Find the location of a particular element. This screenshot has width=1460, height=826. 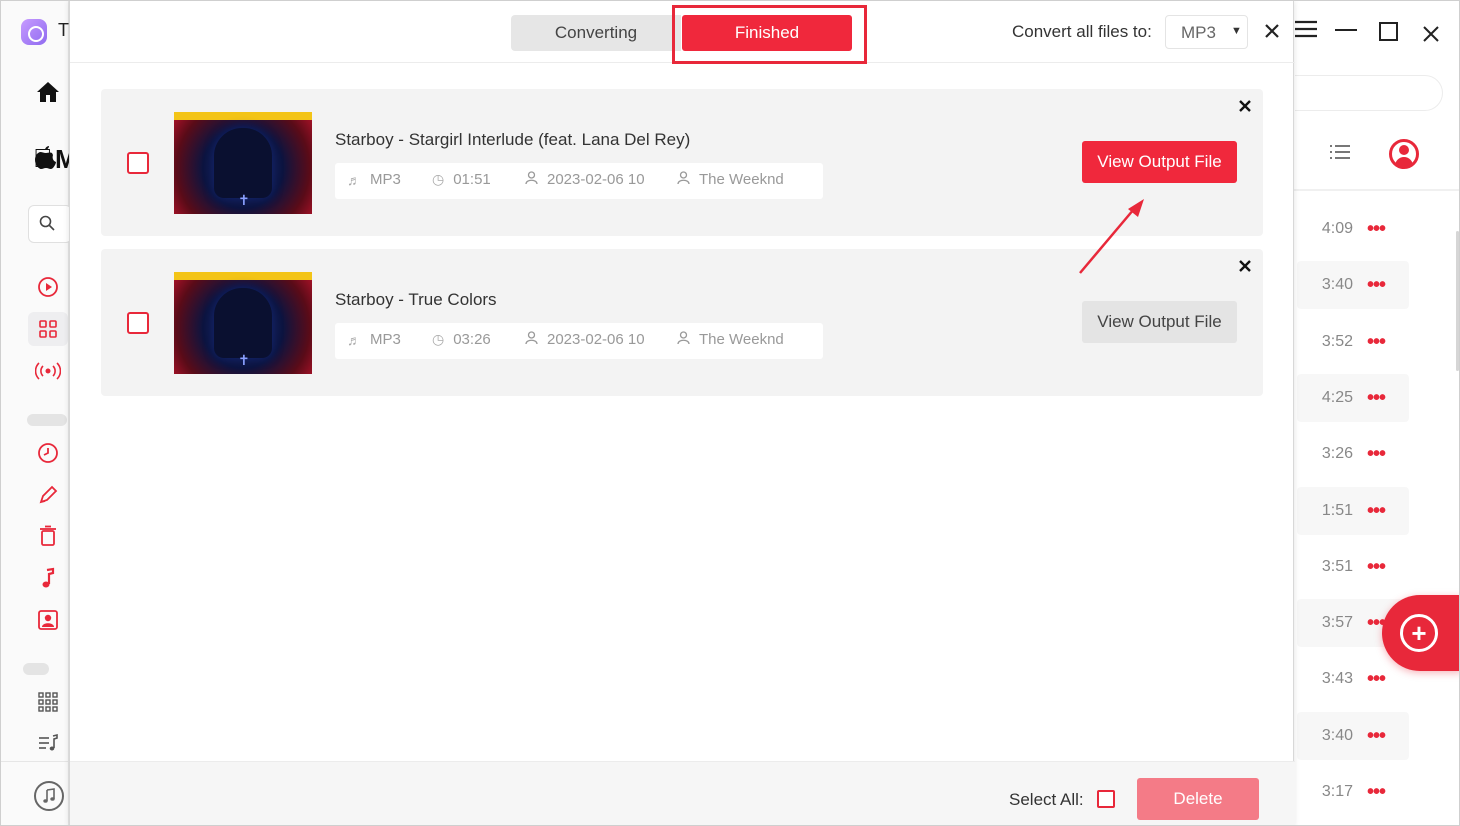

tab-converting: Converting is located at coordinates (596, 33).